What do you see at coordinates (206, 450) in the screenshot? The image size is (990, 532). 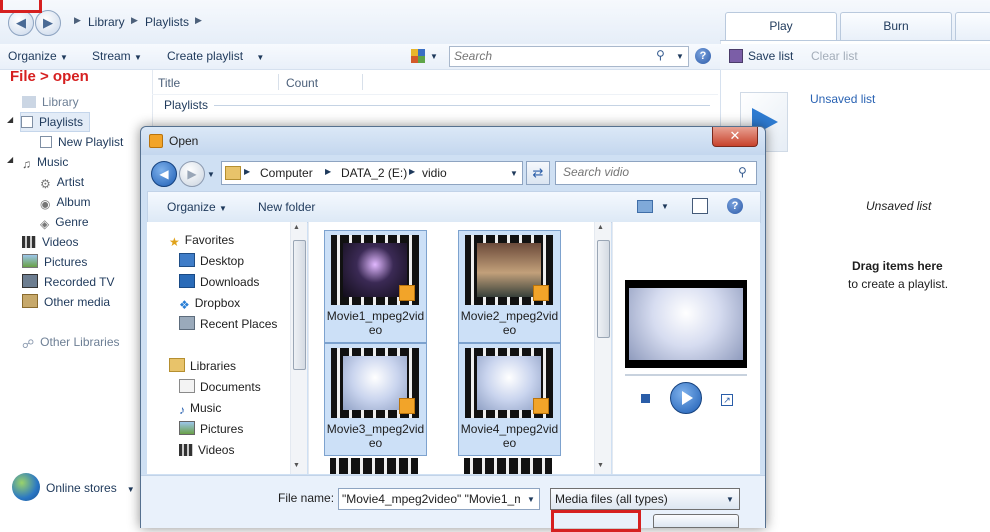 I see `tree-videos: Videos` at bounding box center [206, 450].